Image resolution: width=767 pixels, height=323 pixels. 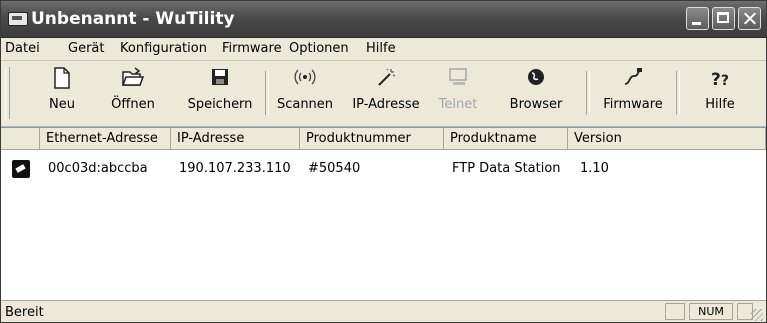 What do you see at coordinates (383, 311) in the screenshot?
I see `status-bar: Bereit NUM` at bounding box center [383, 311].